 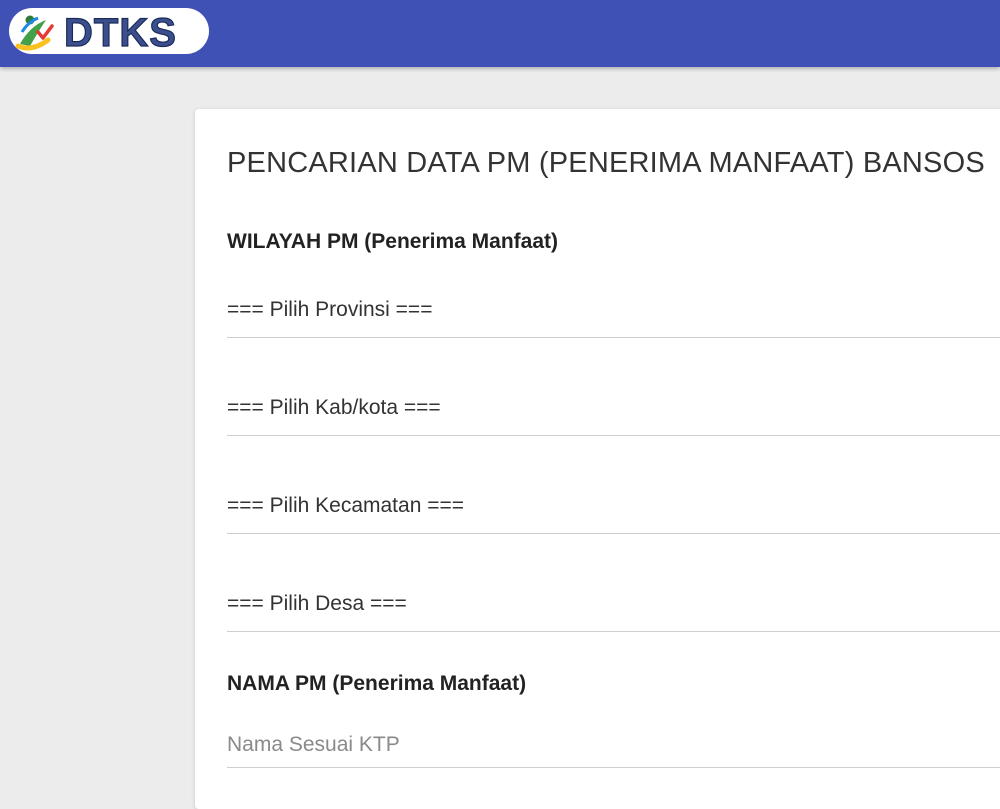 What do you see at coordinates (377, 683) in the screenshot?
I see `name-section-label: NAMA PM (Penerima Manfaat)` at bounding box center [377, 683].